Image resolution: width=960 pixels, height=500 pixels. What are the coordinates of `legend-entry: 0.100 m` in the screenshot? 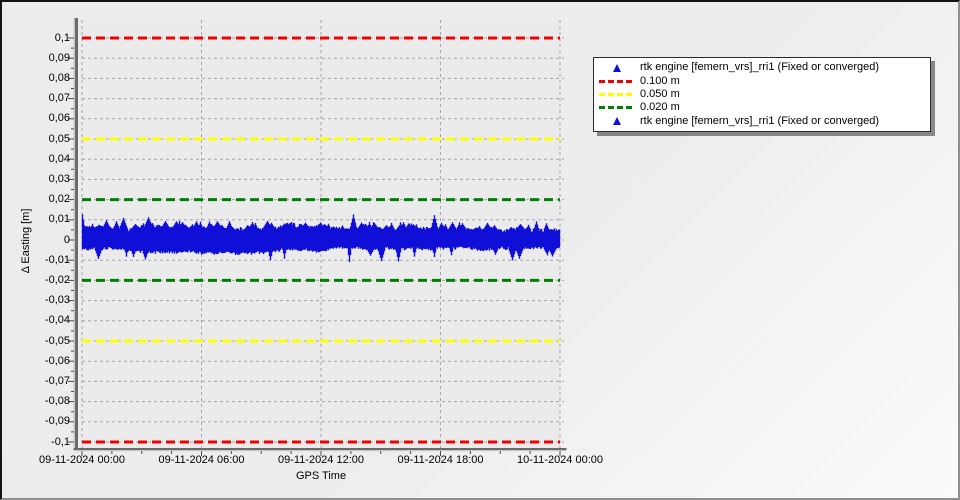 It's located at (762, 80).